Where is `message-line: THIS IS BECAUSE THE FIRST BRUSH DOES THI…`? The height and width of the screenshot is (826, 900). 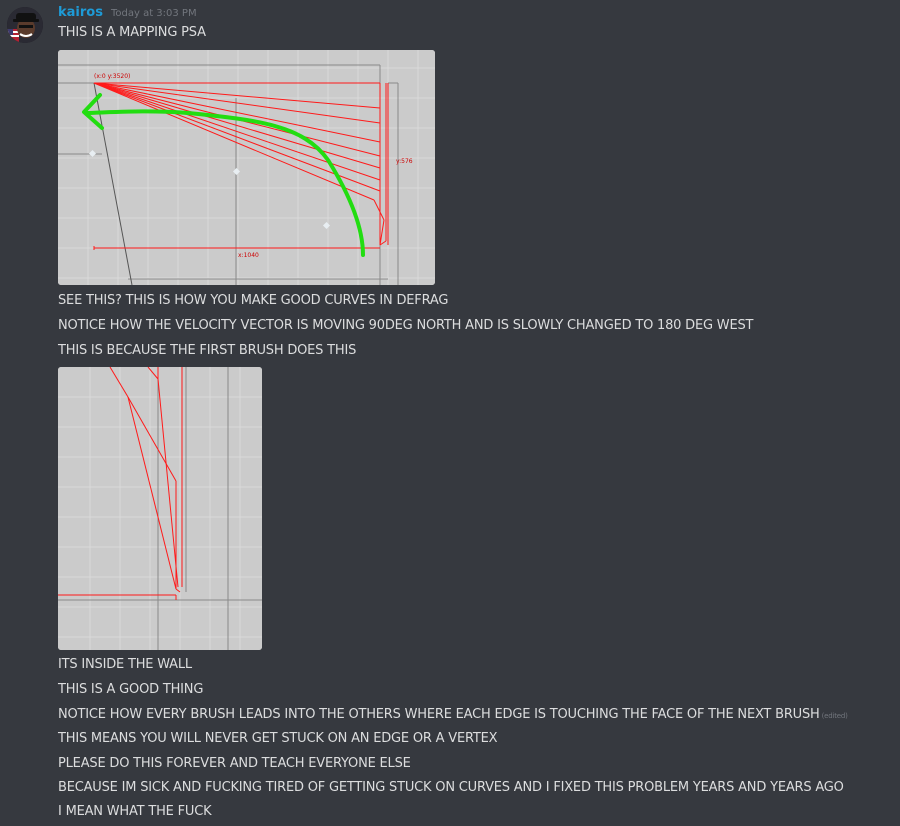
message-line: THIS IS BECAUSE THE FIRST BRUSH DOES THI… is located at coordinates (207, 350).